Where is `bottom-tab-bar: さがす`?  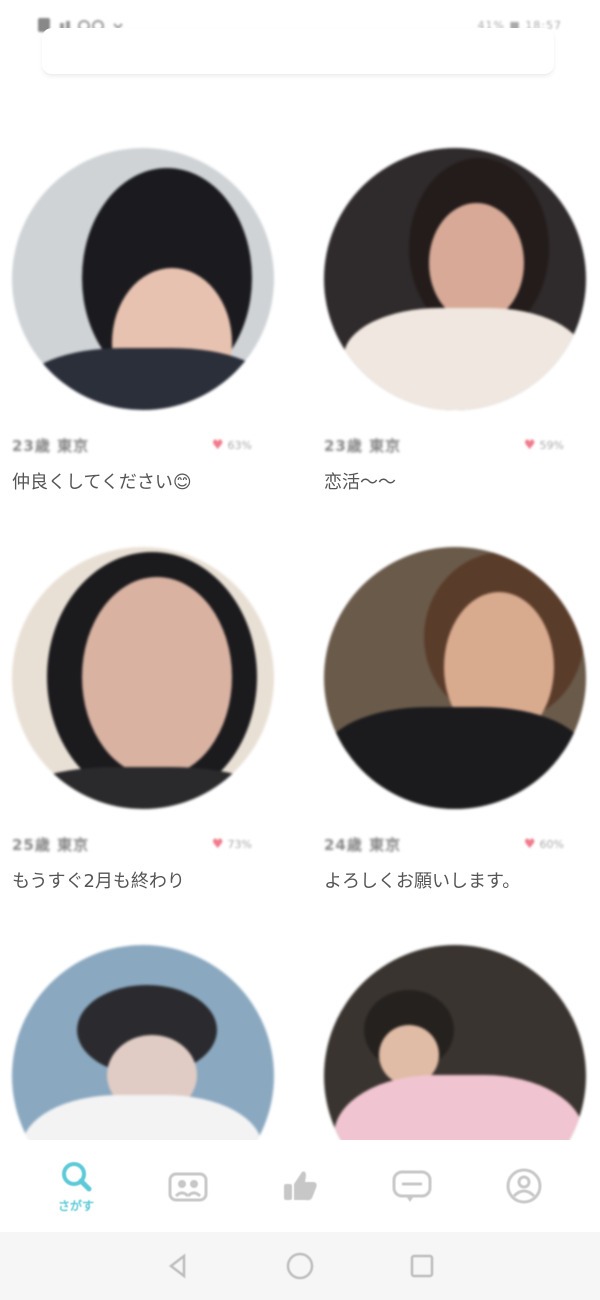
bottom-tab-bar: さがす is located at coordinates (300, 1186).